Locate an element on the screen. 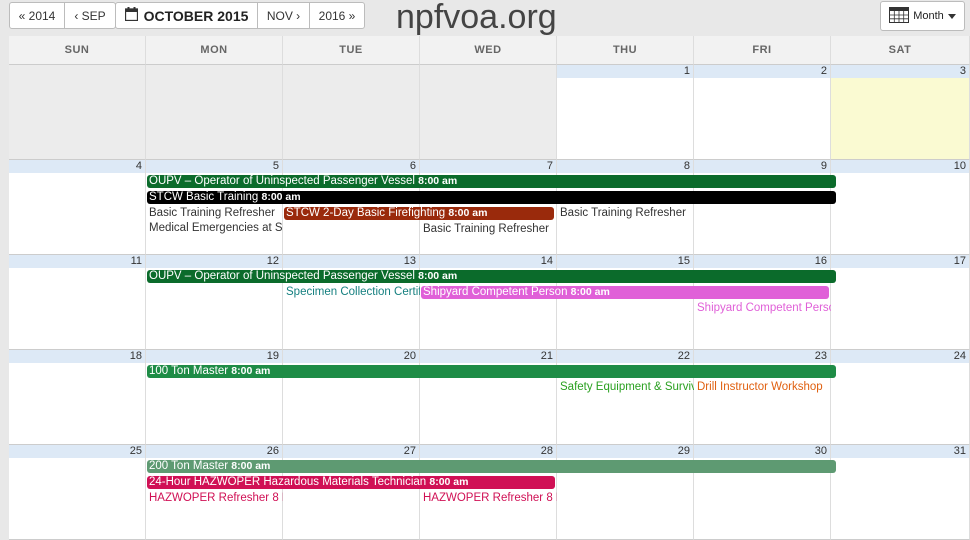 This screenshot has width=970, height=540. event-title: STCW Basic Training is located at coordinates (204, 197).